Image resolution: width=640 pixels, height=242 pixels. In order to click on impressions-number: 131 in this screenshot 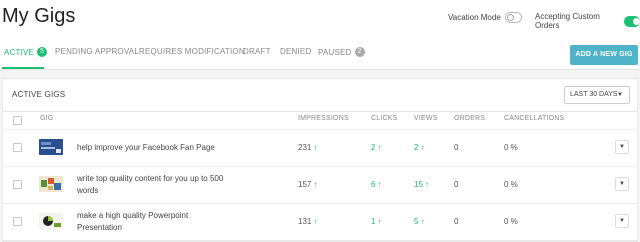, I will do `click(305, 221)`.